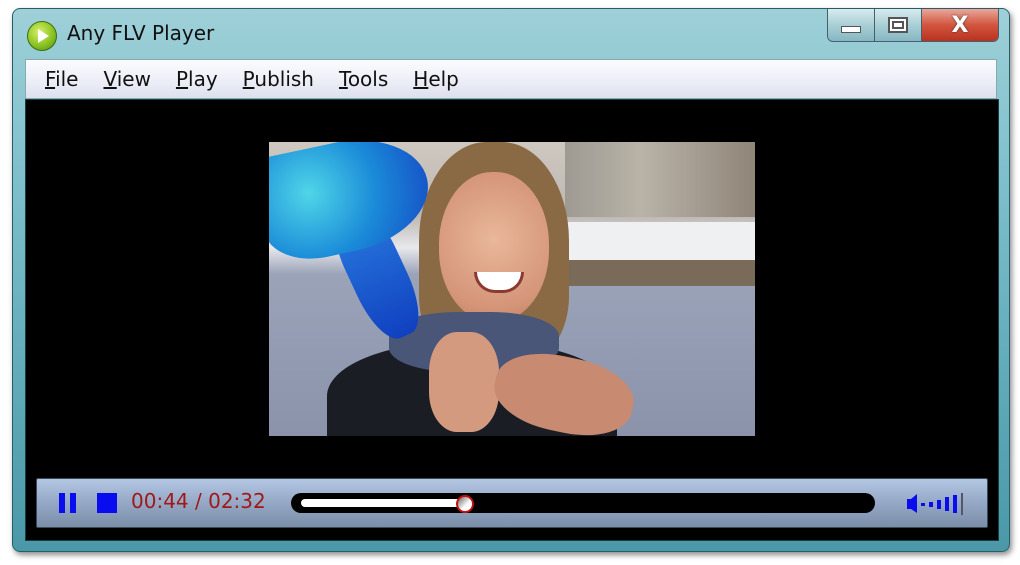  What do you see at coordinates (660, 273) in the screenshot?
I see `video-boat` at bounding box center [660, 273].